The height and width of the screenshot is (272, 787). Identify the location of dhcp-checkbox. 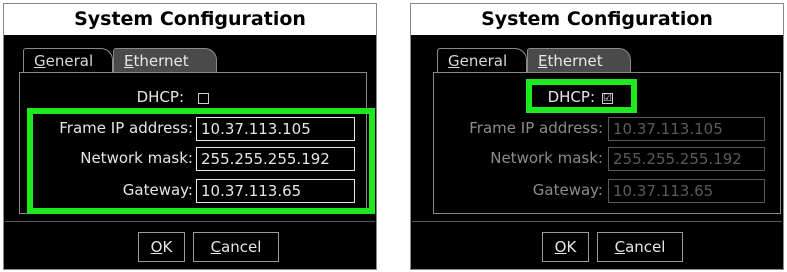
(203, 98).